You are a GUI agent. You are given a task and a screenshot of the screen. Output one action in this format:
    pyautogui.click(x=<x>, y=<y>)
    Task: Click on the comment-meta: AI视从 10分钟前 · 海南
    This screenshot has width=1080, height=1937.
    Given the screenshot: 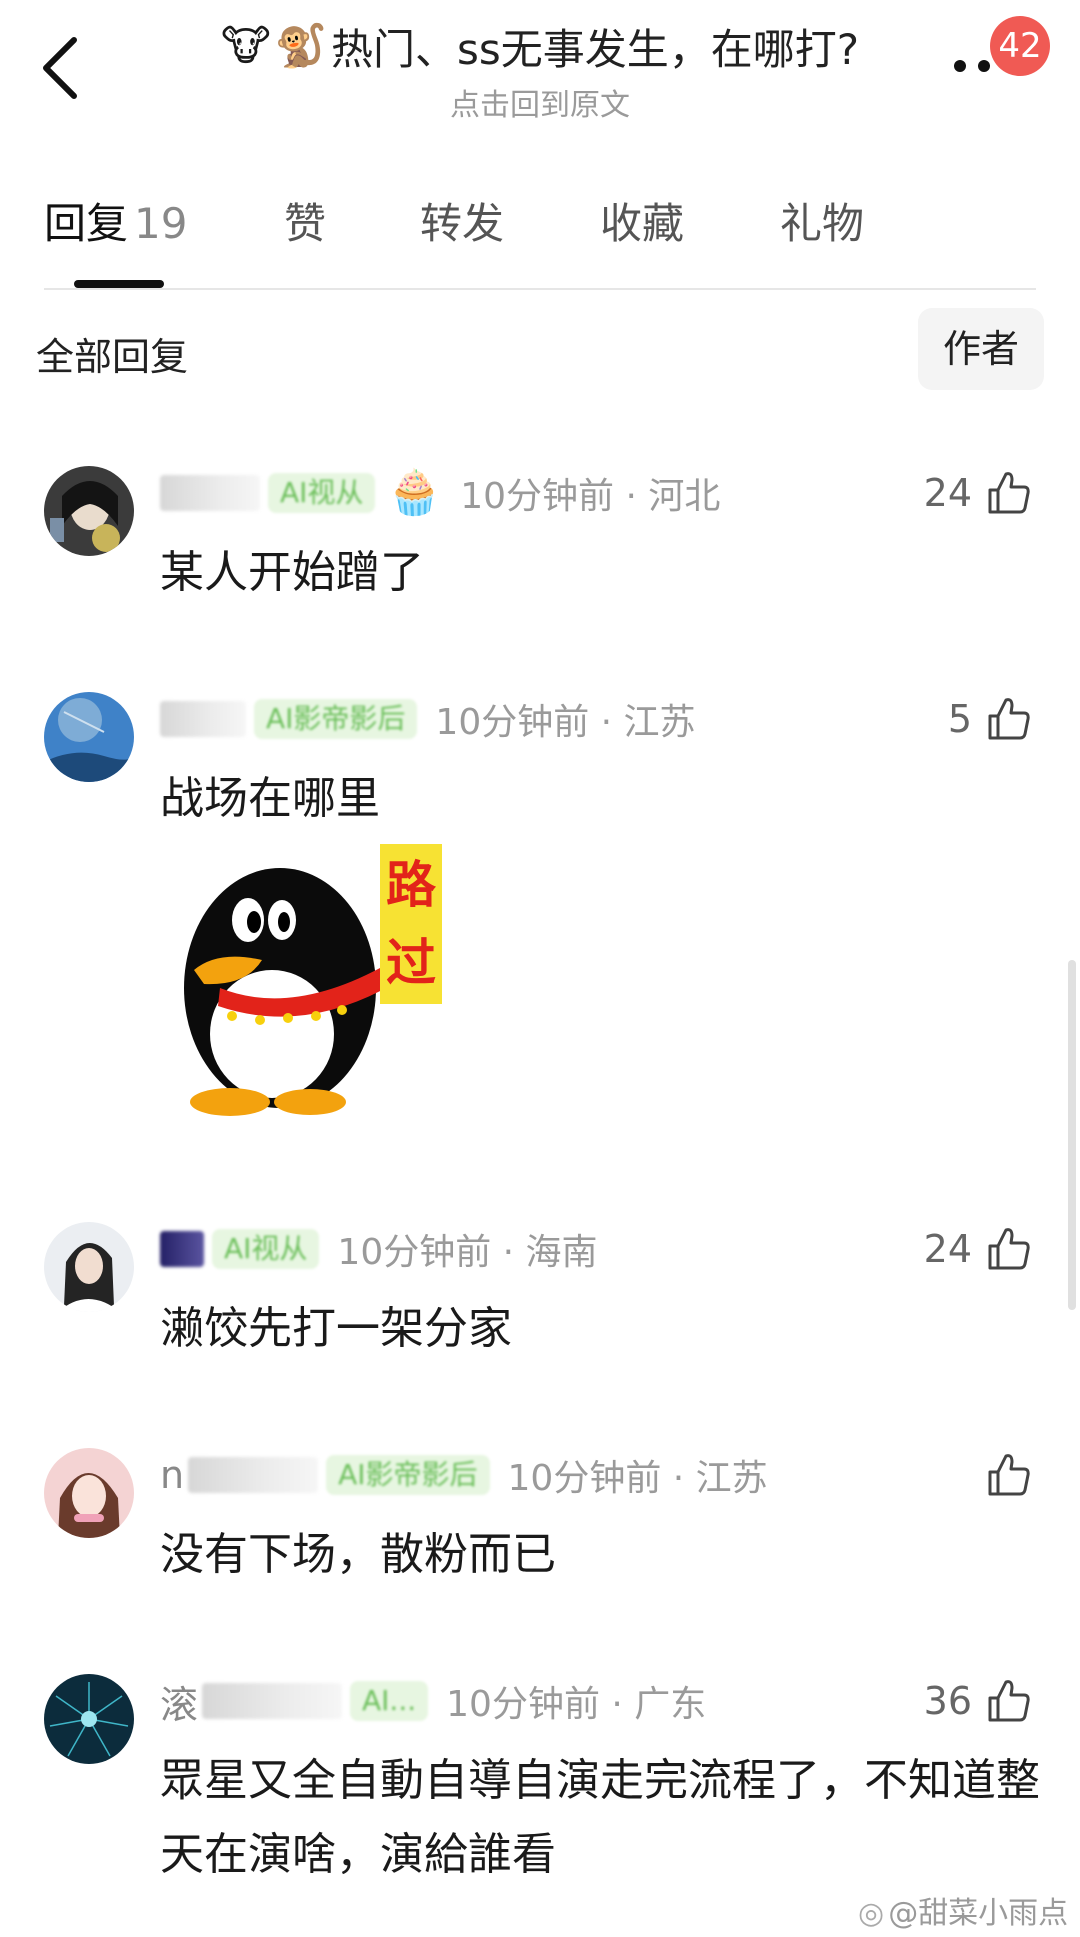 What is the action you would take?
    pyautogui.click(x=379, y=1249)
    